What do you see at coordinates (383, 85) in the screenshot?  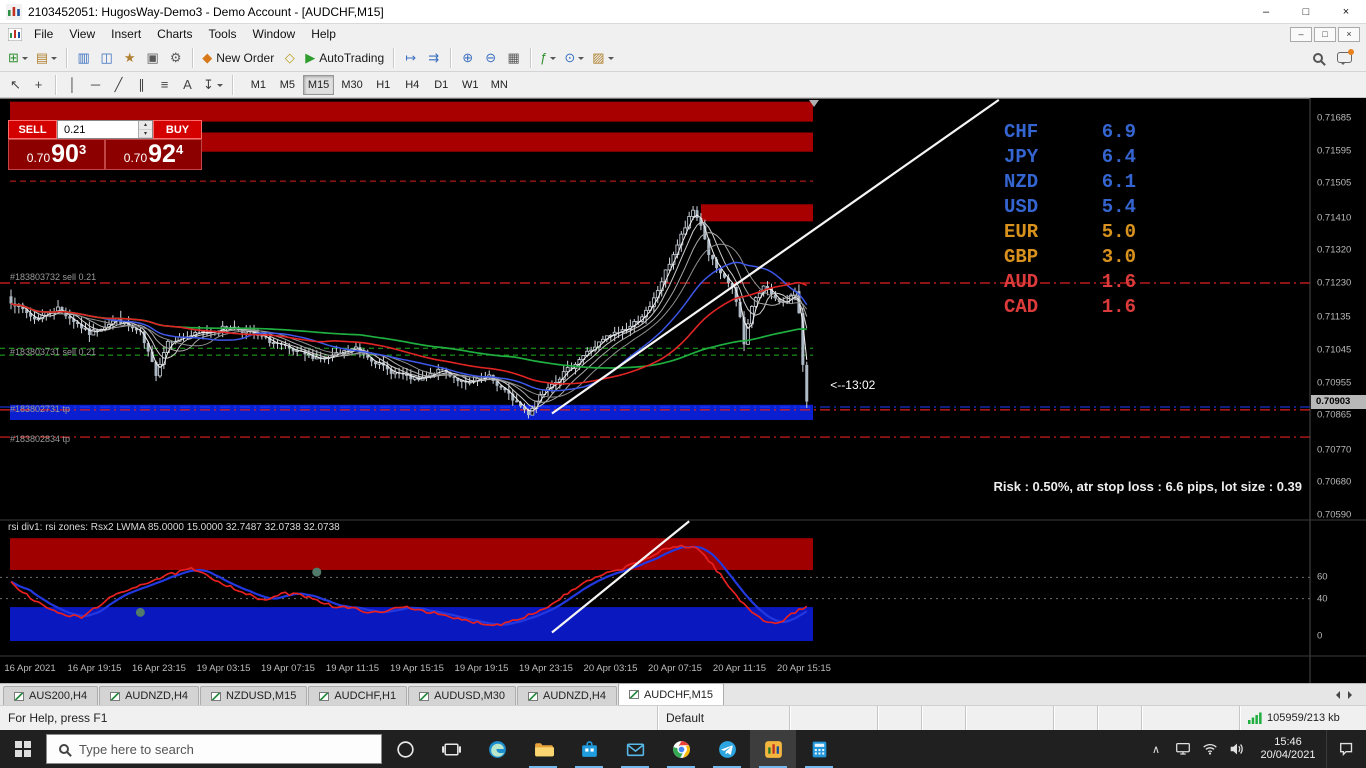 I see `timeframe-h1: H1` at bounding box center [383, 85].